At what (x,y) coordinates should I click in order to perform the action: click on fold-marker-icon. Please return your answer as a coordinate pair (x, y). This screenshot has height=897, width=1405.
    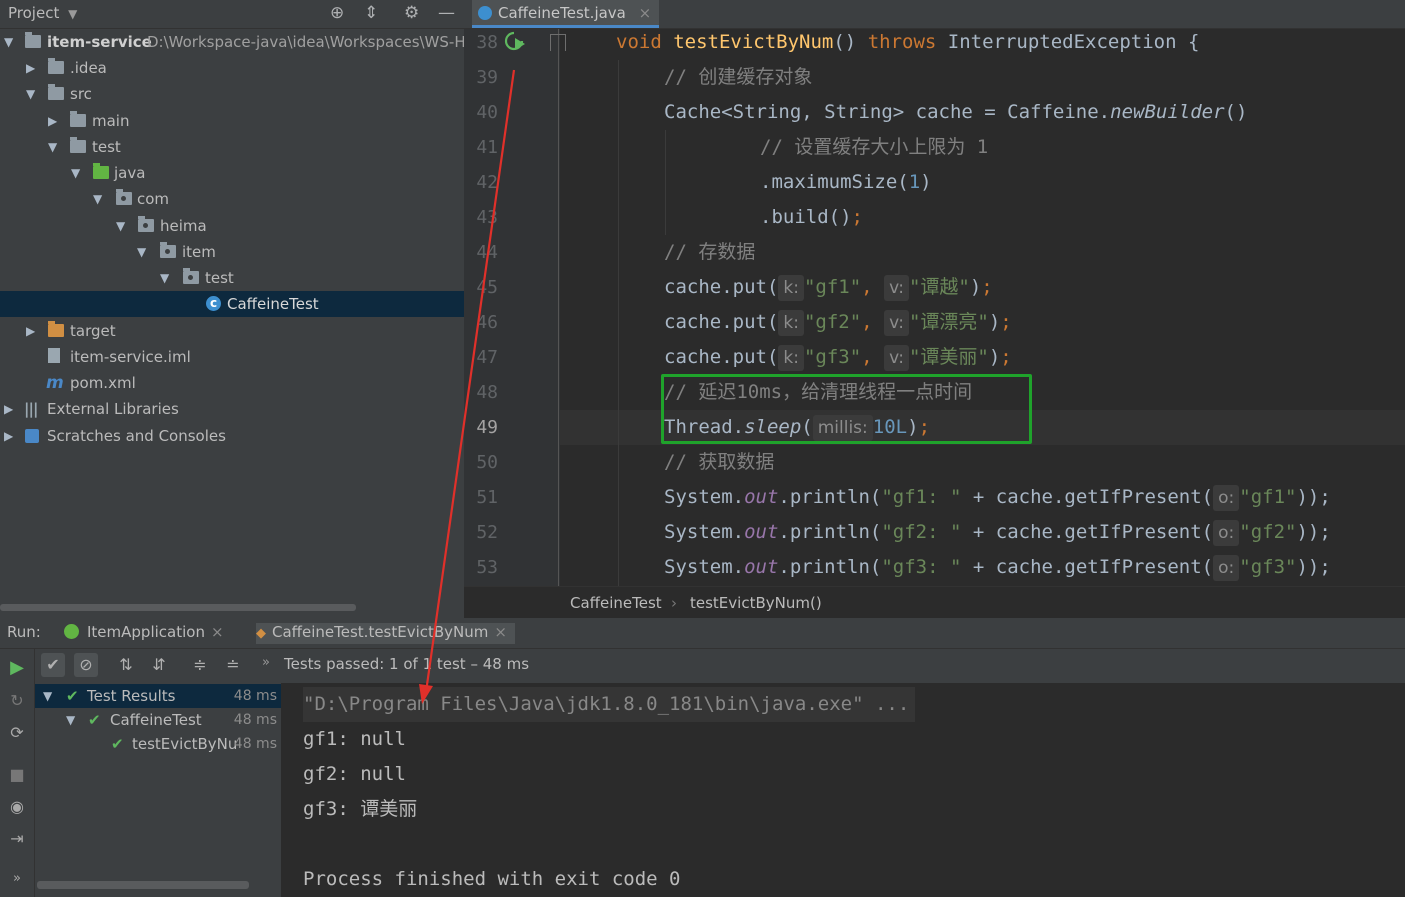
    Looking at the image, I should click on (558, 42).